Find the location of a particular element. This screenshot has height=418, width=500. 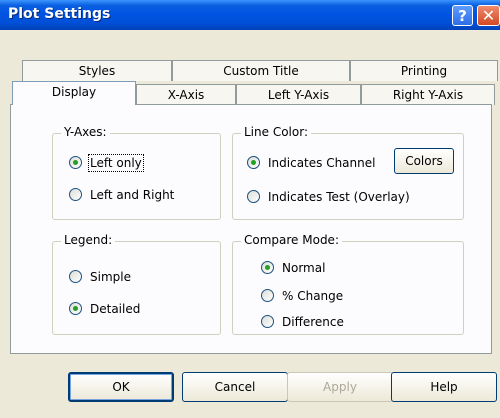

tab-x-axis: X-Axis is located at coordinates (186, 94).